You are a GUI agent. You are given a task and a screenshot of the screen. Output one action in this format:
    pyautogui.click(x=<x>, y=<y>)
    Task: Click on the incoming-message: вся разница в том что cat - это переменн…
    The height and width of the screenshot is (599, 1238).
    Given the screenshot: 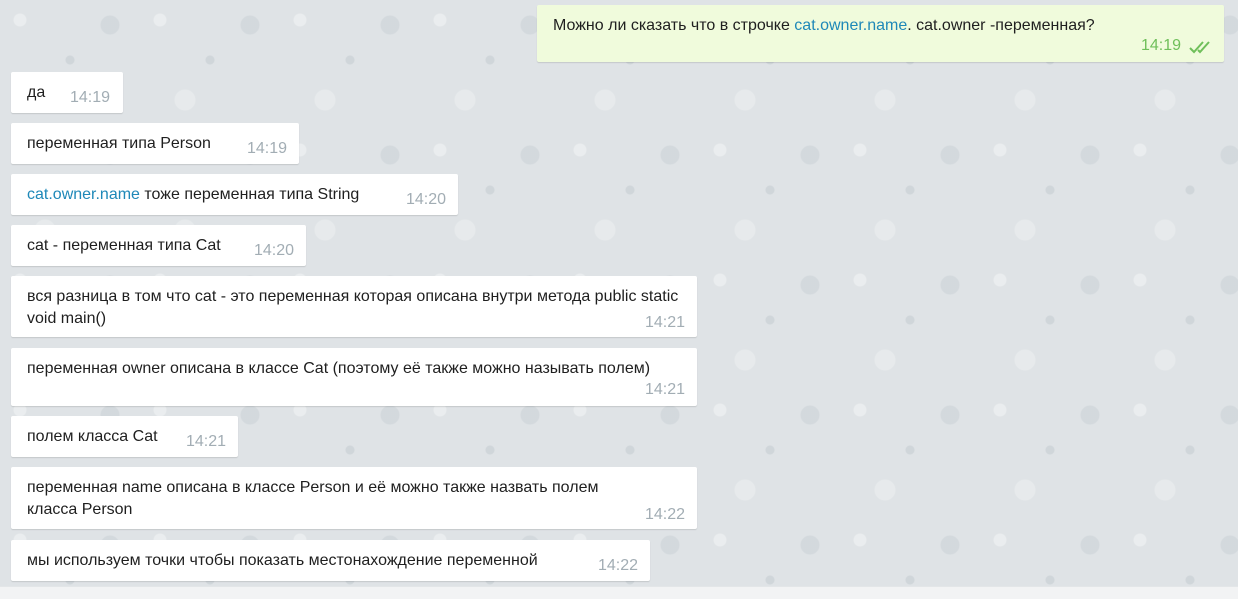 What is the action you would take?
    pyautogui.click(x=354, y=306)
    